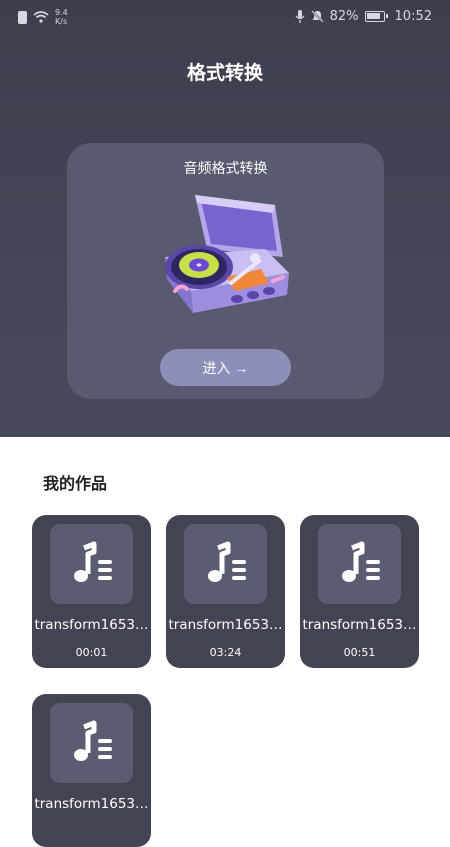  I want to click on network-speed: 9.4 K/s, so click(61, 17).